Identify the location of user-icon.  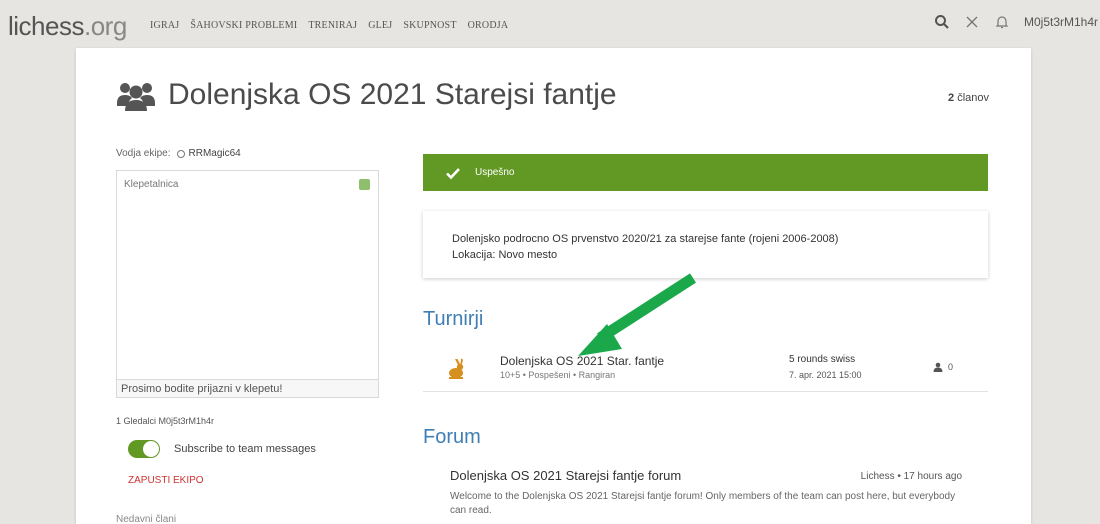
(938, 367).